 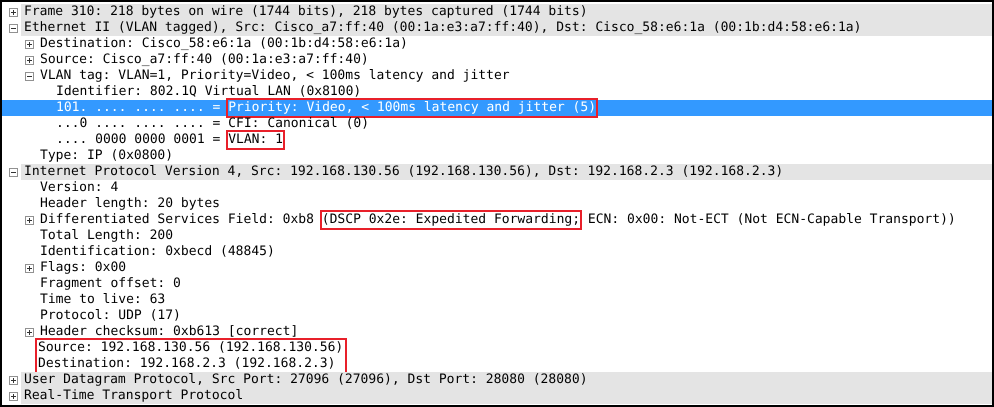 I want to click on tree-item-label: Destination: Cisco_58:e6:1a (00:1b:d4:58:e6:1a), so click(x=224, y=44).